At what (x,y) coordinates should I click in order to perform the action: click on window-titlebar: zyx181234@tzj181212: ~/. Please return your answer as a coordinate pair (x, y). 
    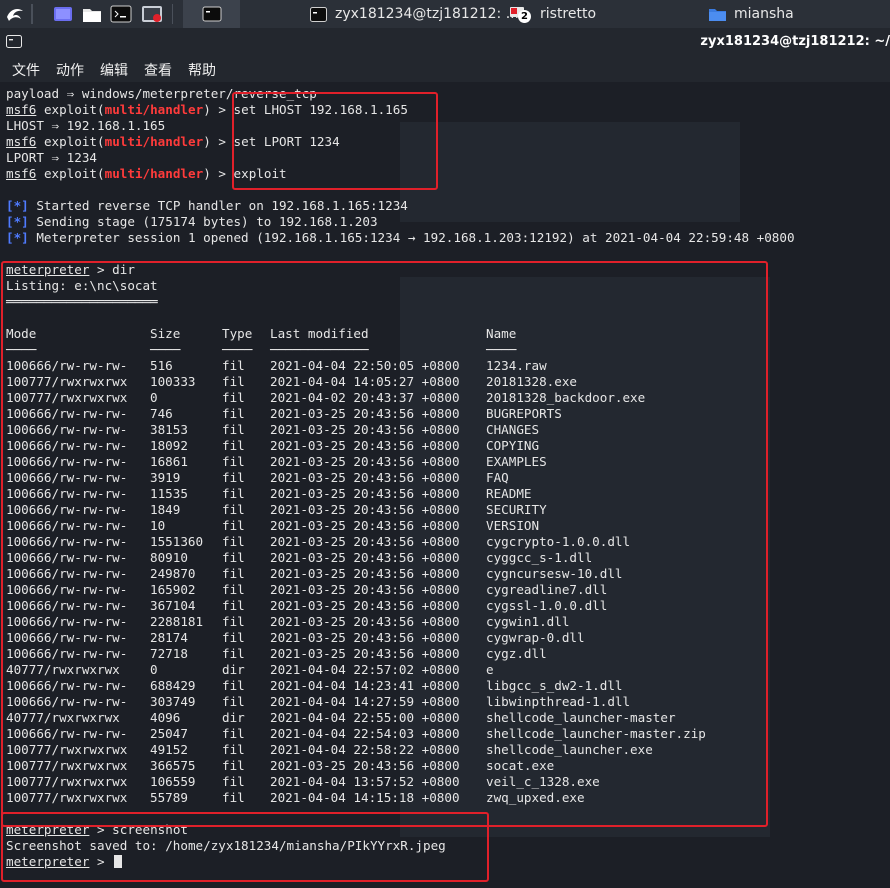
    Looking at the image, I should click on (445, 41).